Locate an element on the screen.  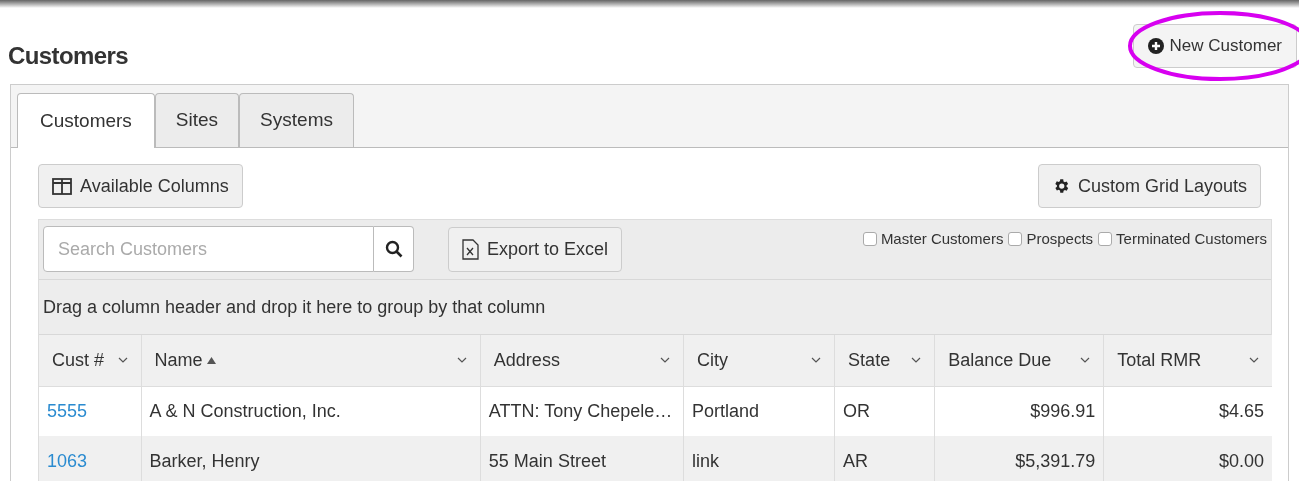
table-cell: A & N Construction, Inc. is located at coordinates (311, 411).